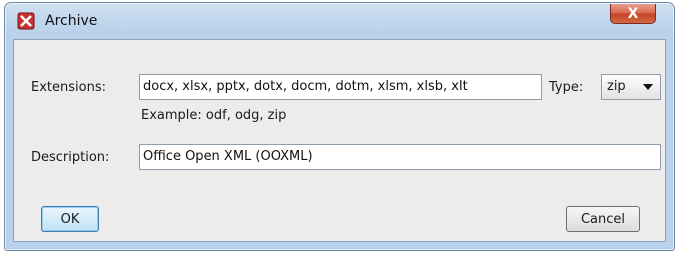  What do you see at coordinates (648, 87) in the screenshot?
I see `chevron-down-icon` at bounding box center [648, 87].